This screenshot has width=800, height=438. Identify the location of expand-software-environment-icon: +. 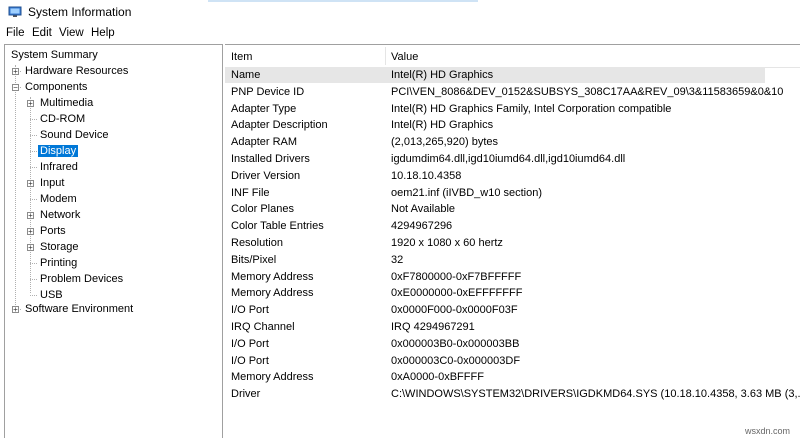
(15, 310).